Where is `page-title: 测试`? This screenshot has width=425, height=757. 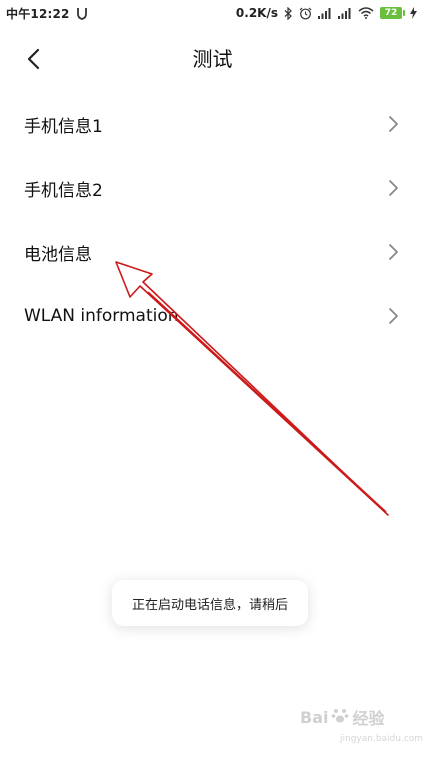 page-title: 测试 is located at coordinates (212, 59).